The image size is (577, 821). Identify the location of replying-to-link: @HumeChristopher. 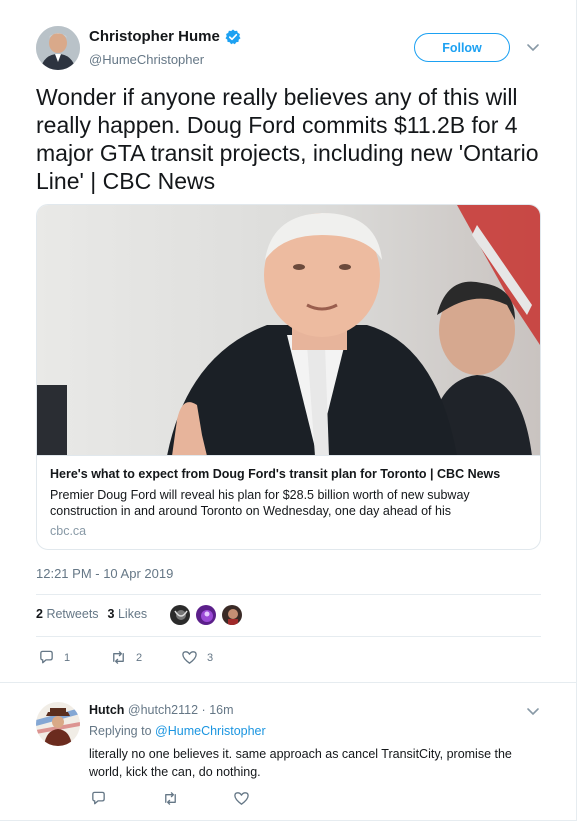
(210, 731).